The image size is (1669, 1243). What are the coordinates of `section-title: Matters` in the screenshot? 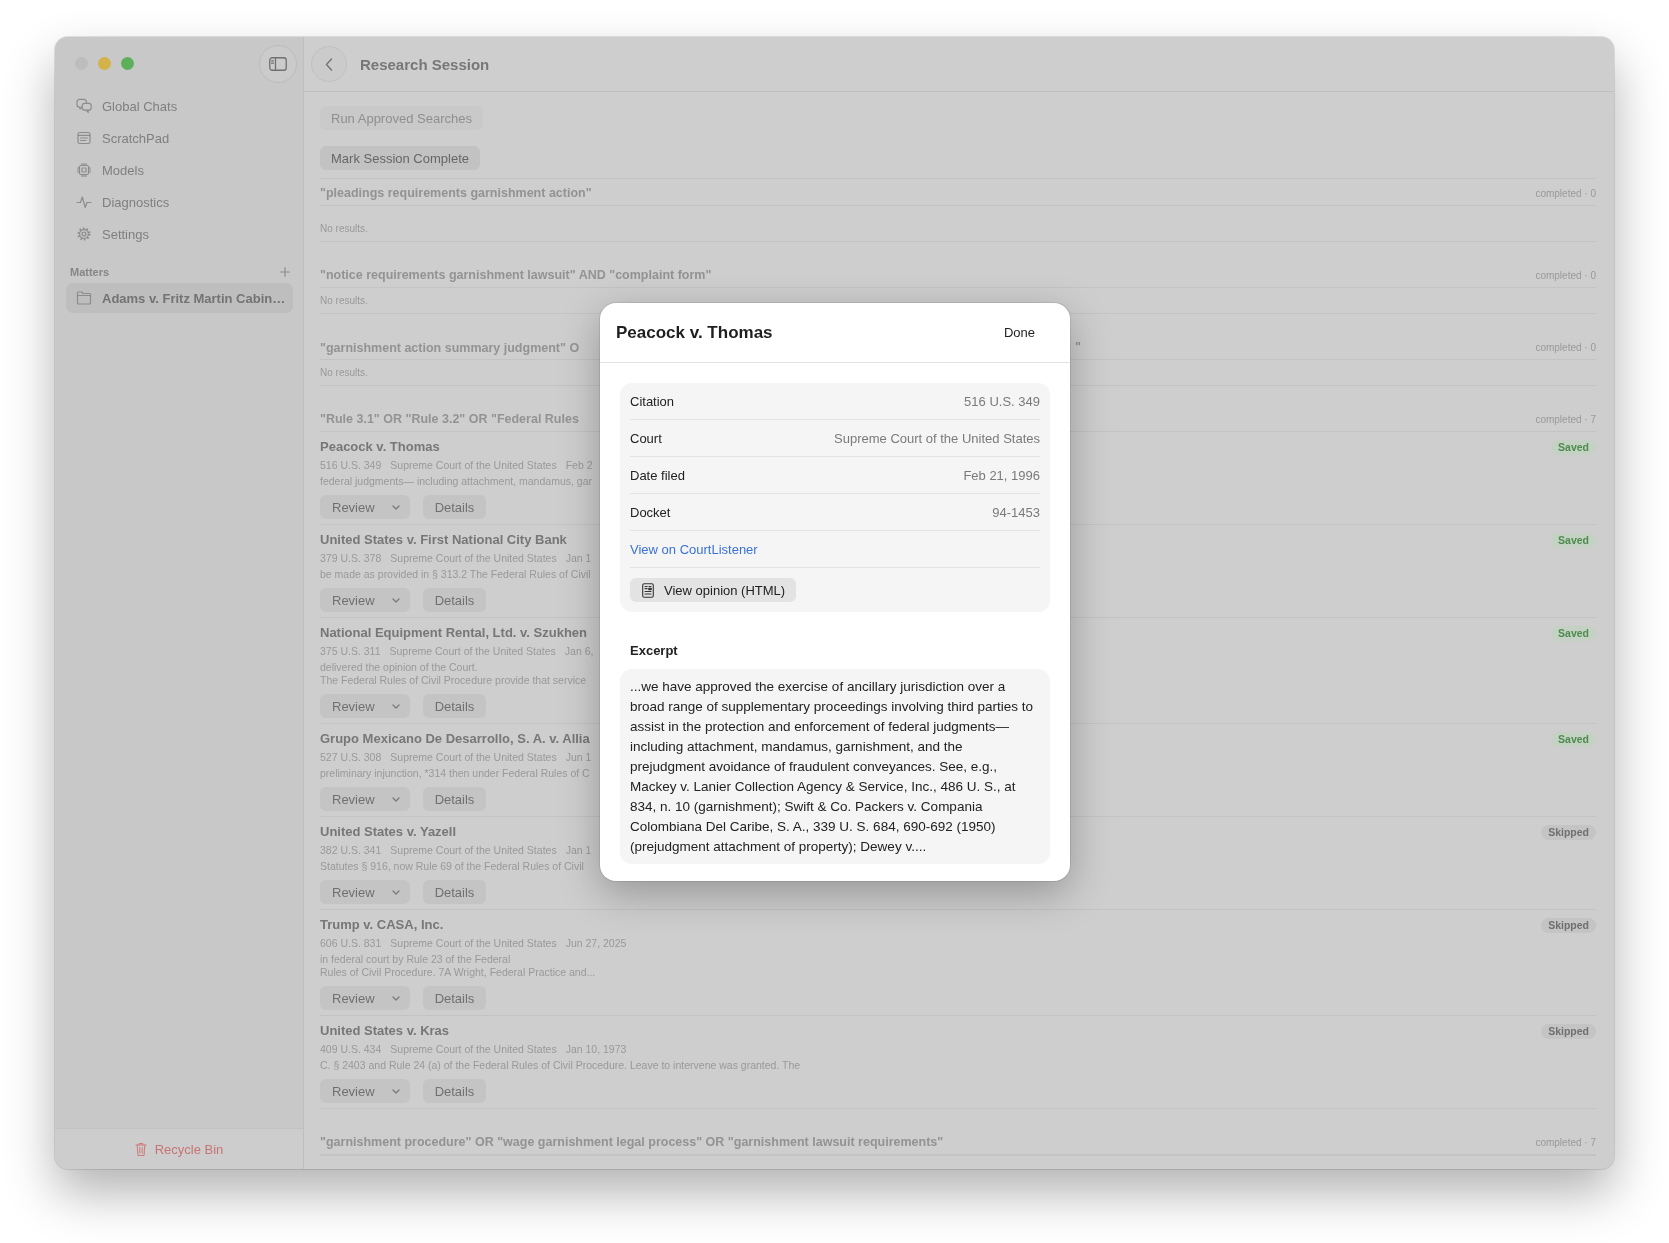 It's located at (90, 272).